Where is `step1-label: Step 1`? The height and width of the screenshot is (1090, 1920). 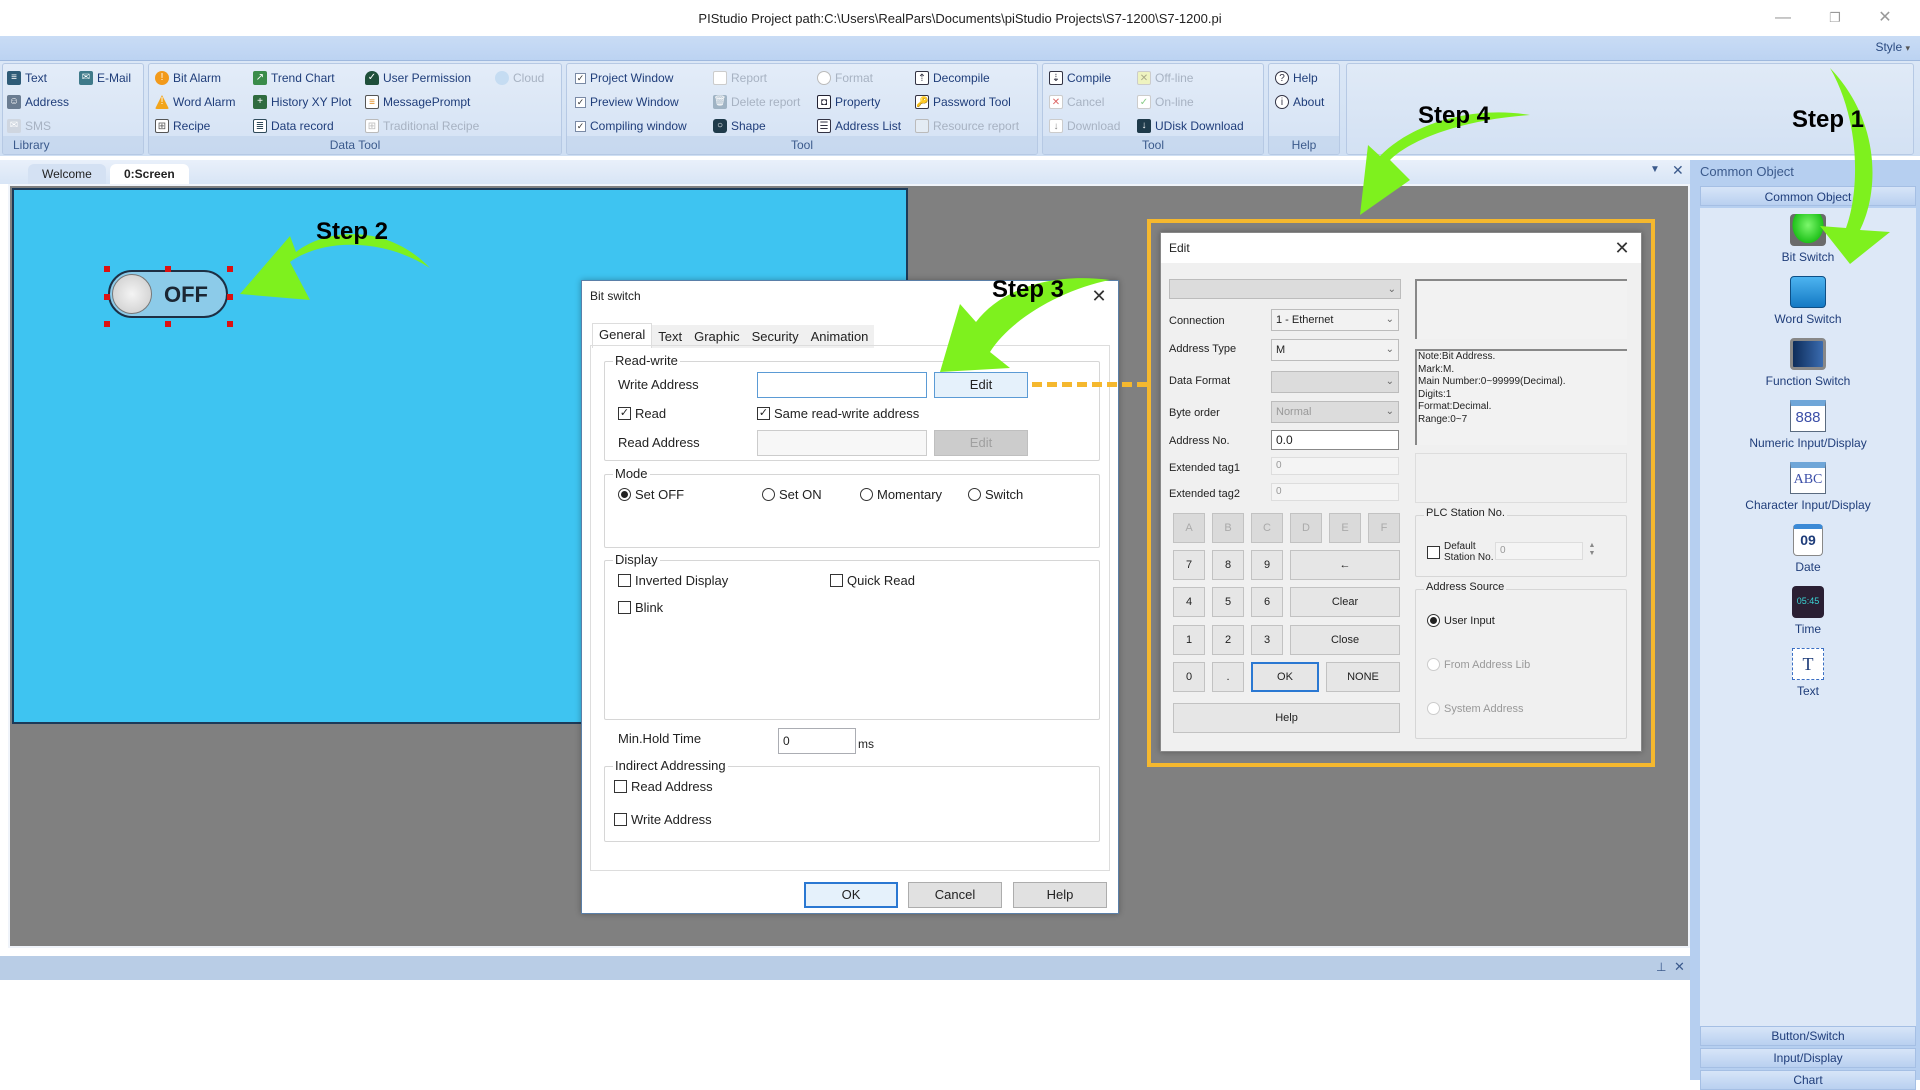
step1-label: Step 1 is located at coordinates (1828, 119).